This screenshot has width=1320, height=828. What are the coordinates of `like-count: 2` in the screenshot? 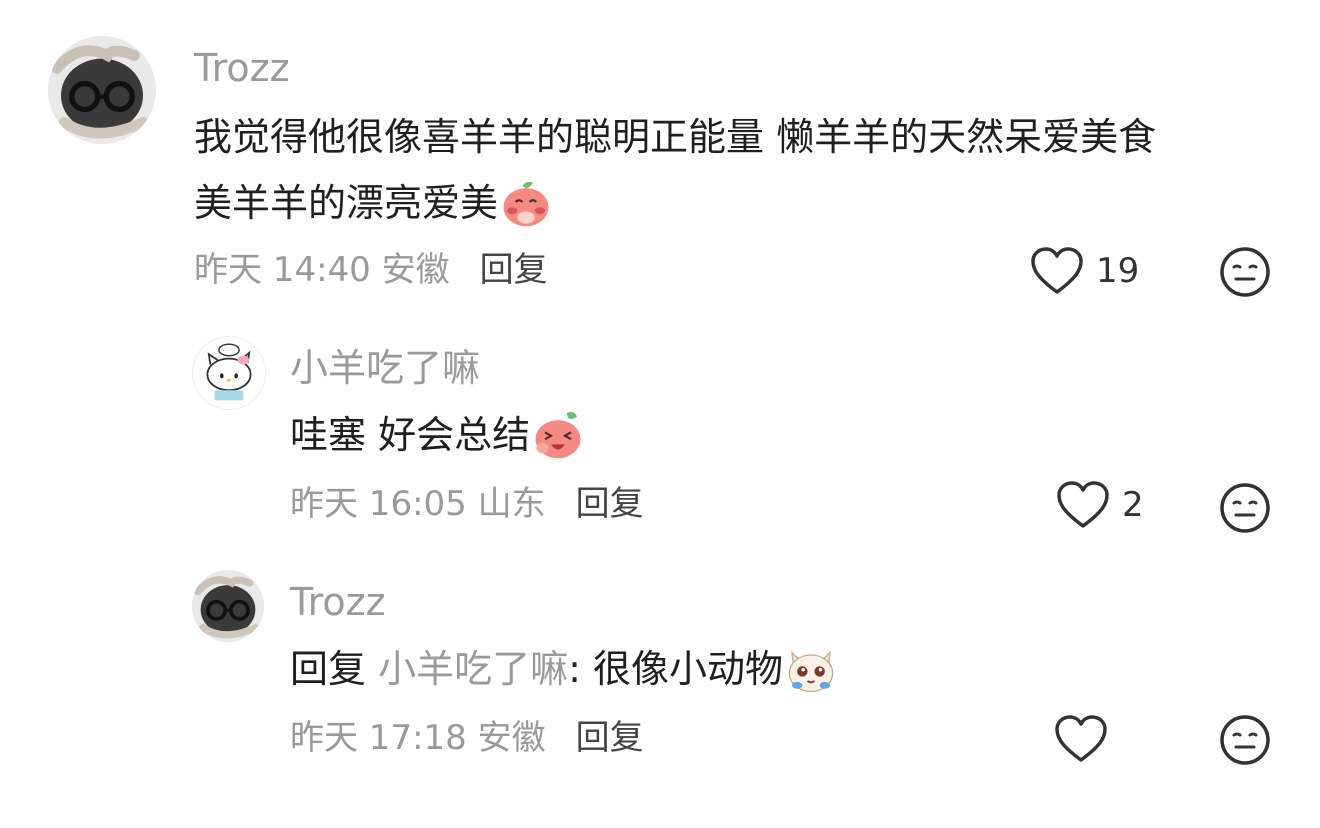 It's located at (1133, 505).